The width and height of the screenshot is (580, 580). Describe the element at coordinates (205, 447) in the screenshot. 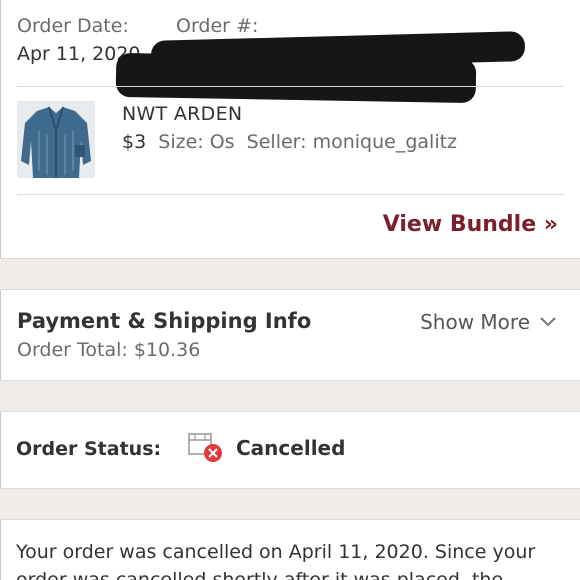

I see `box-cancelled-icon` at that location.